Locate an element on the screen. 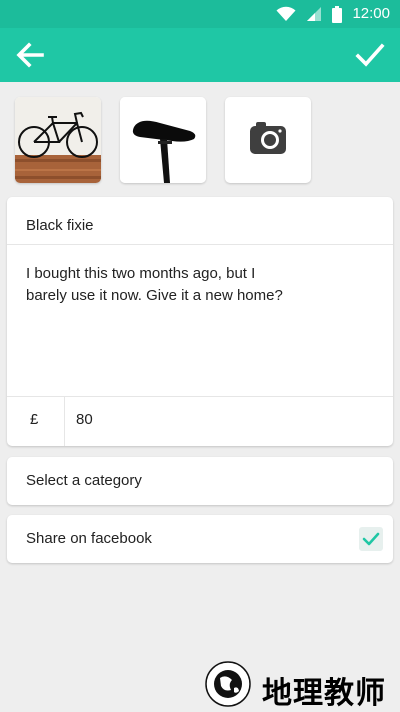 The width and height of the screenshot is (400, 712). arrow-left-icon is located at coordinates (30, 55).